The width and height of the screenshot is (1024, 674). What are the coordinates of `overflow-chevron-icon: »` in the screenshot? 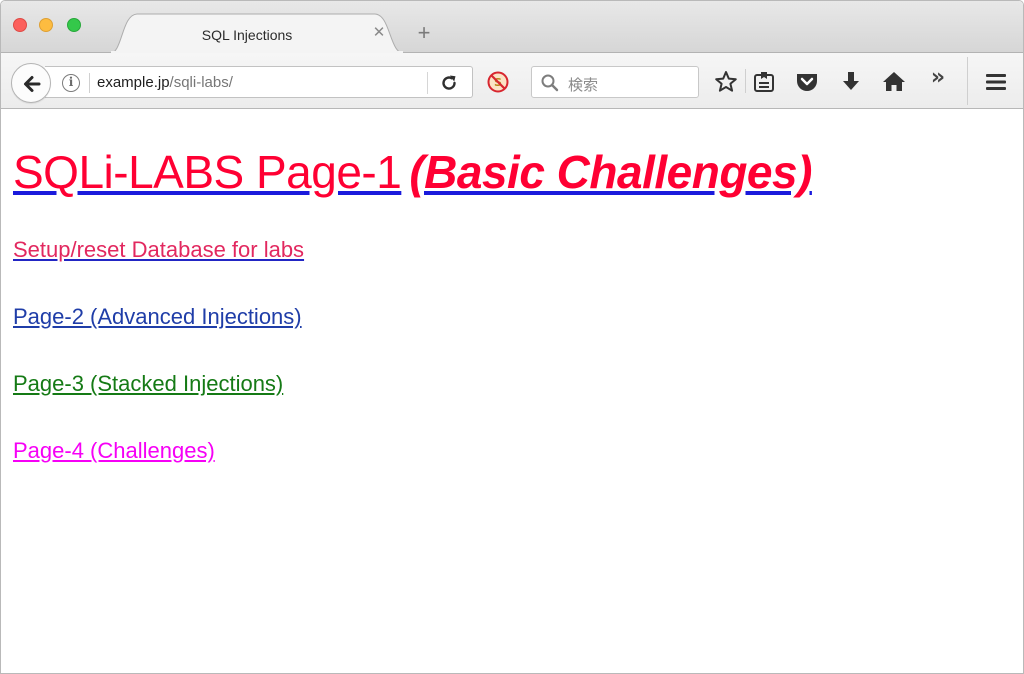 It's located at (938, 77).